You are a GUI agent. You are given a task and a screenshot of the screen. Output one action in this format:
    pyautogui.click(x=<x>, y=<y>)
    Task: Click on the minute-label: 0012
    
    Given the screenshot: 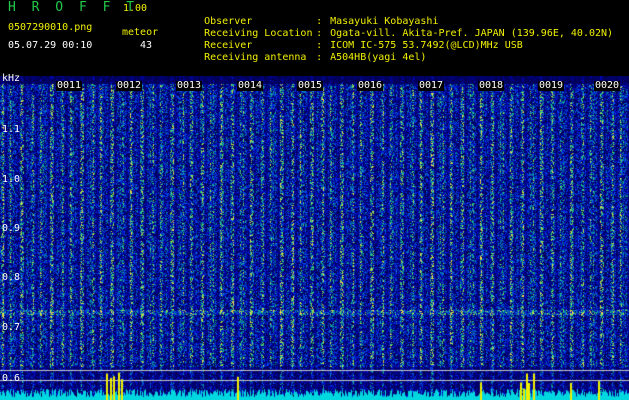 What is the action you would take?
    pyautogui.click(x=129, y=85)
    